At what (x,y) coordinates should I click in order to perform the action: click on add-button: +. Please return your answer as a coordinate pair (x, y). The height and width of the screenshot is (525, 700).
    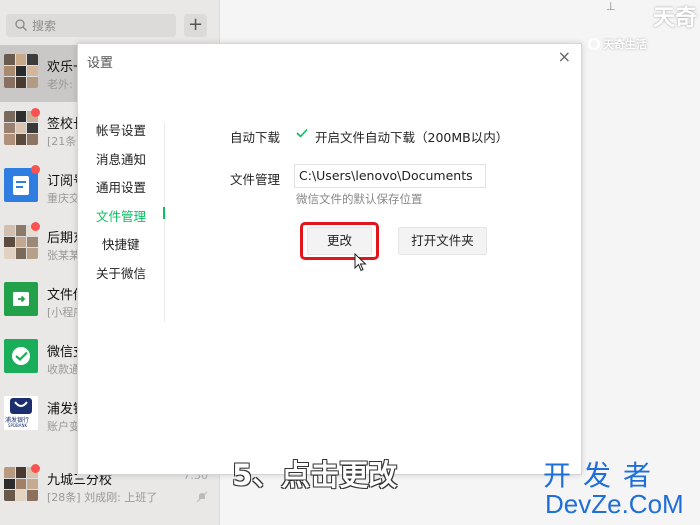
    Looking at the image, I should click on (195, 25).